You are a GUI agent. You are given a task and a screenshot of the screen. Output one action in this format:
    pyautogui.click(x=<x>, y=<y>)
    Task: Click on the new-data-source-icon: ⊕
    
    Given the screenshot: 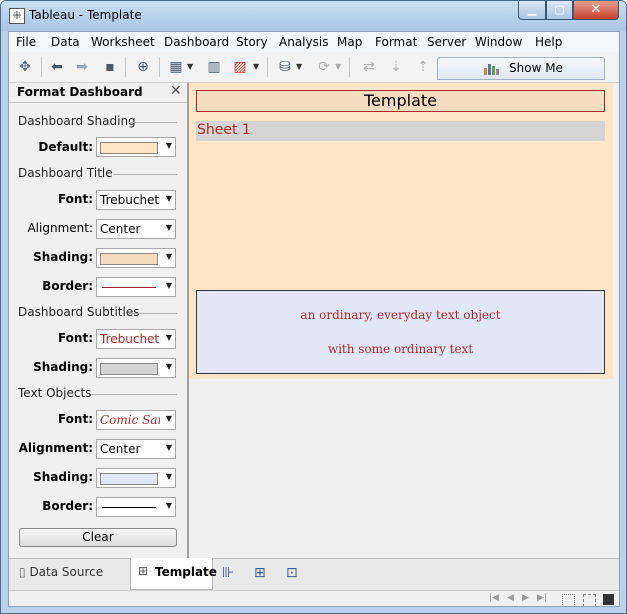 What is the action you would take?
    pyautogui.click(x=143, y=67)
    